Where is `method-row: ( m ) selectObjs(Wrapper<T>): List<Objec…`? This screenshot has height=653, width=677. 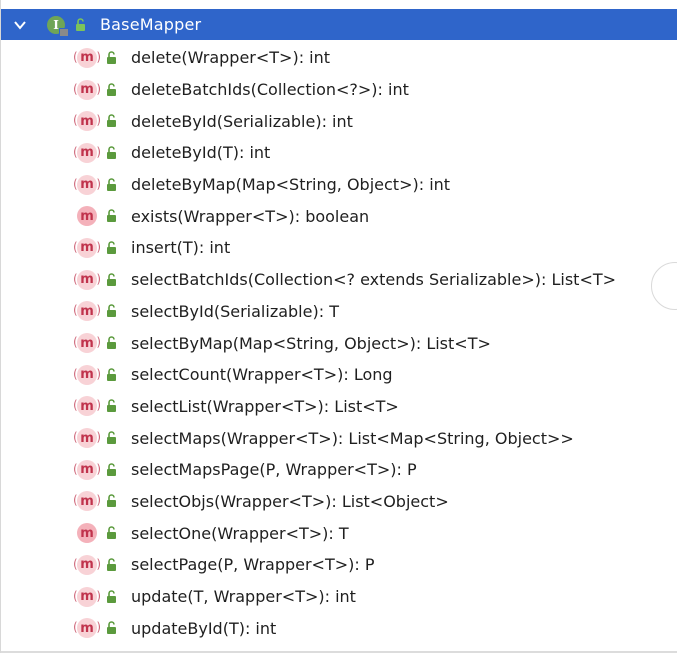
method-row: ( m ) selectObjs(Wrapper<T>): List<Objec… is located at coordinates (339, 502).